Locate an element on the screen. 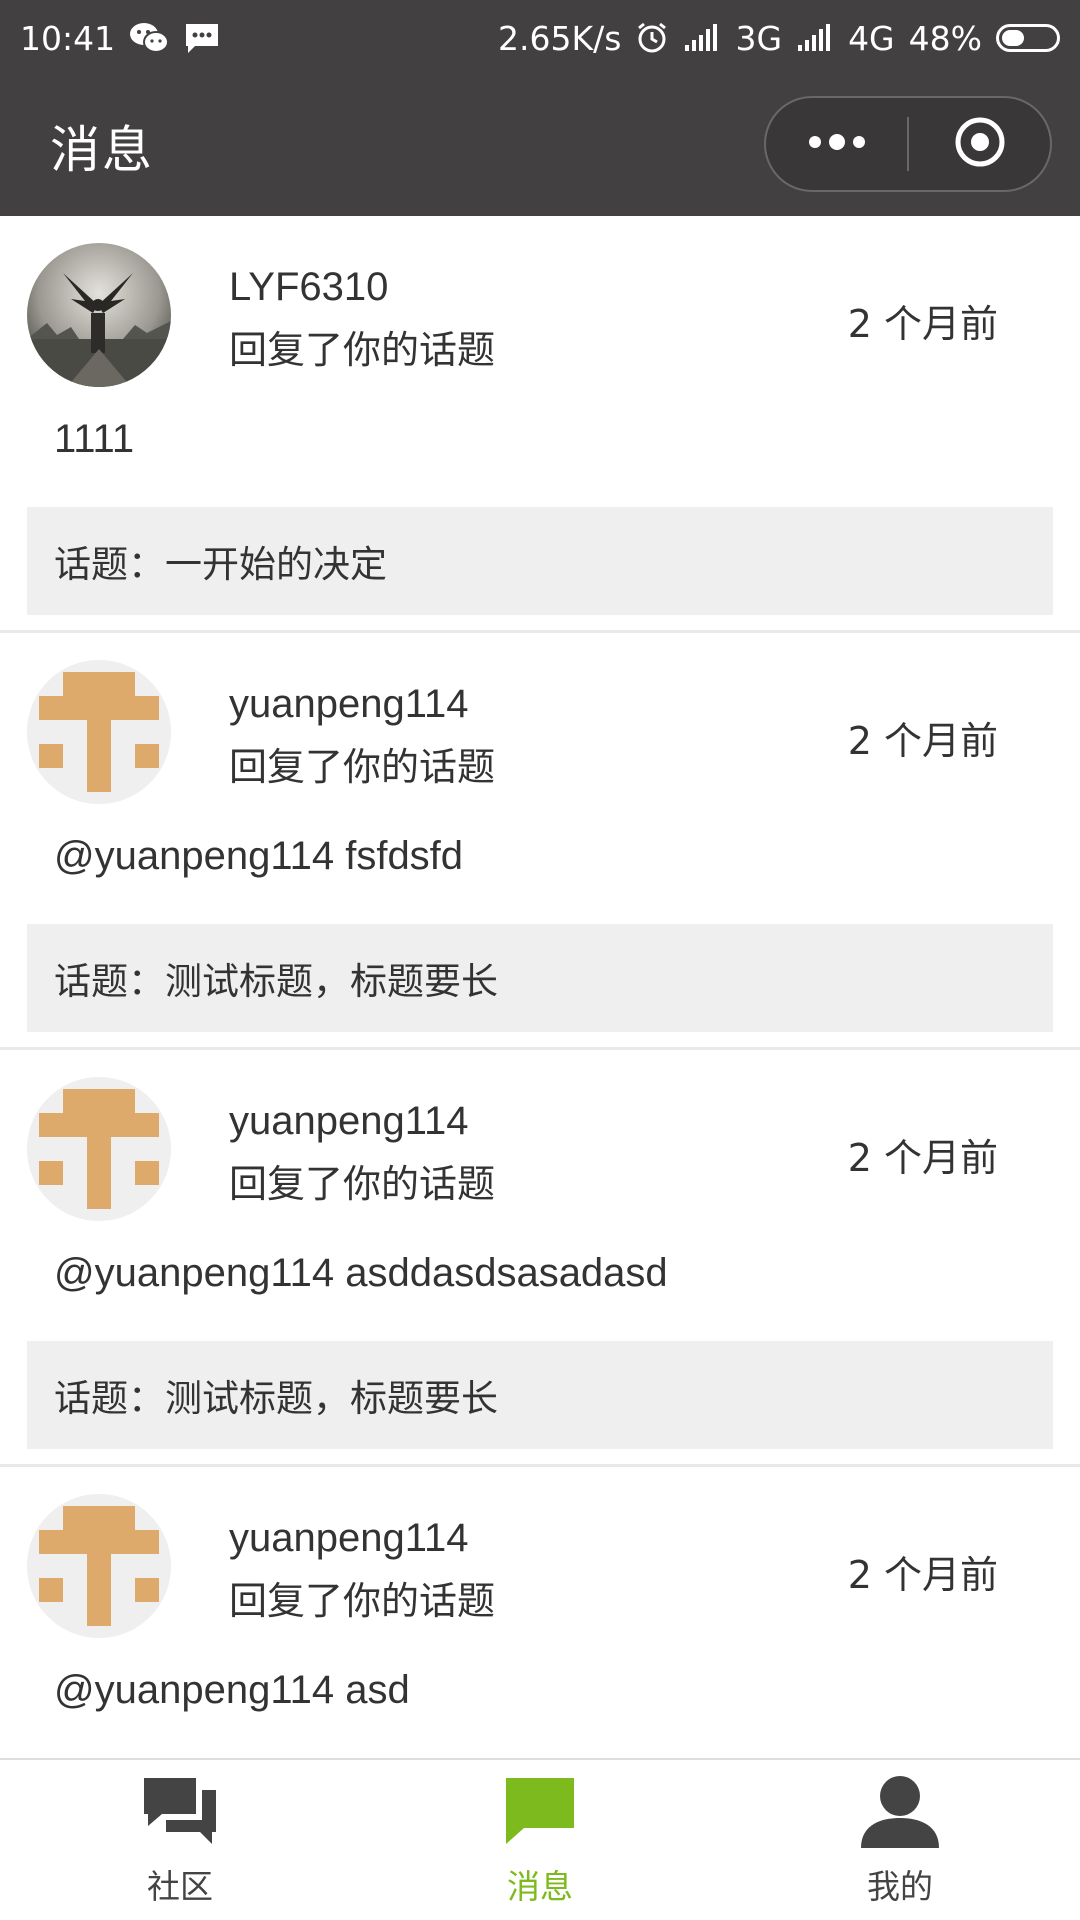 The image size is (1080, 1920). message-bubble-icon is located at coordinates (540, 1814).